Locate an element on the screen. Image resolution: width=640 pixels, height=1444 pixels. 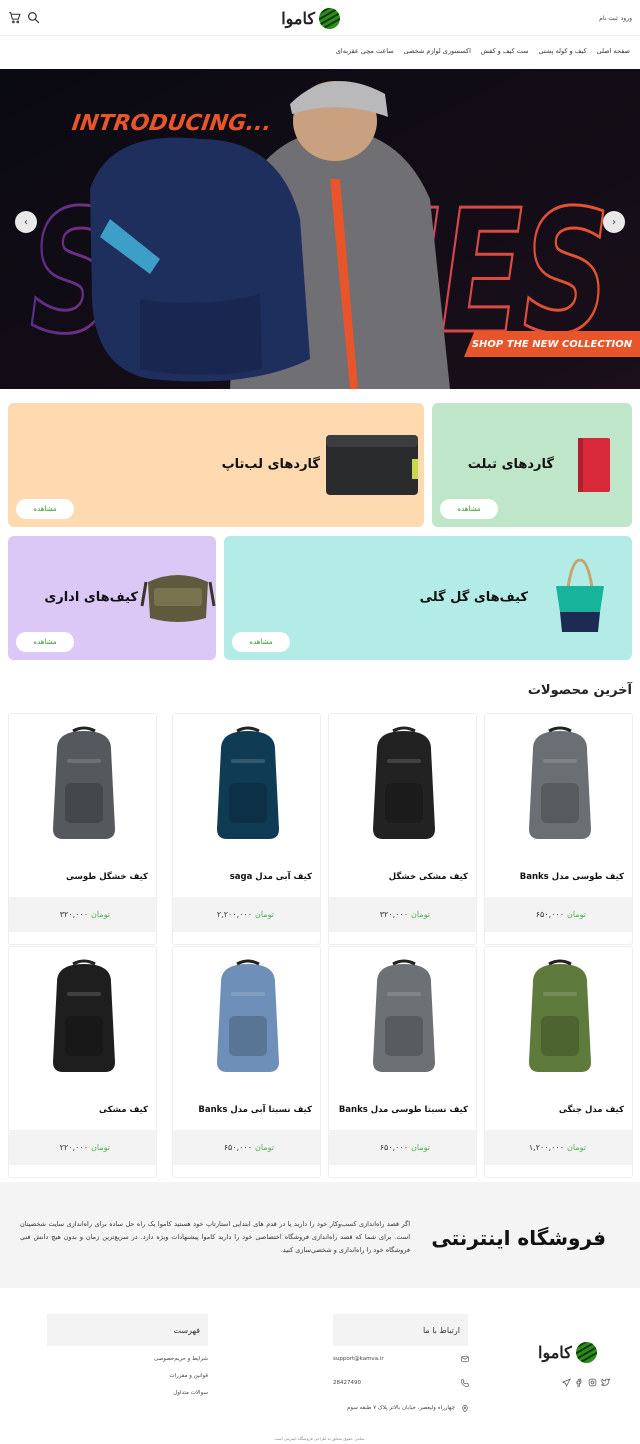
product-price-row: ۱,۲۰۰,۰۰۰ تومان is located at coordinates (558, 1147).